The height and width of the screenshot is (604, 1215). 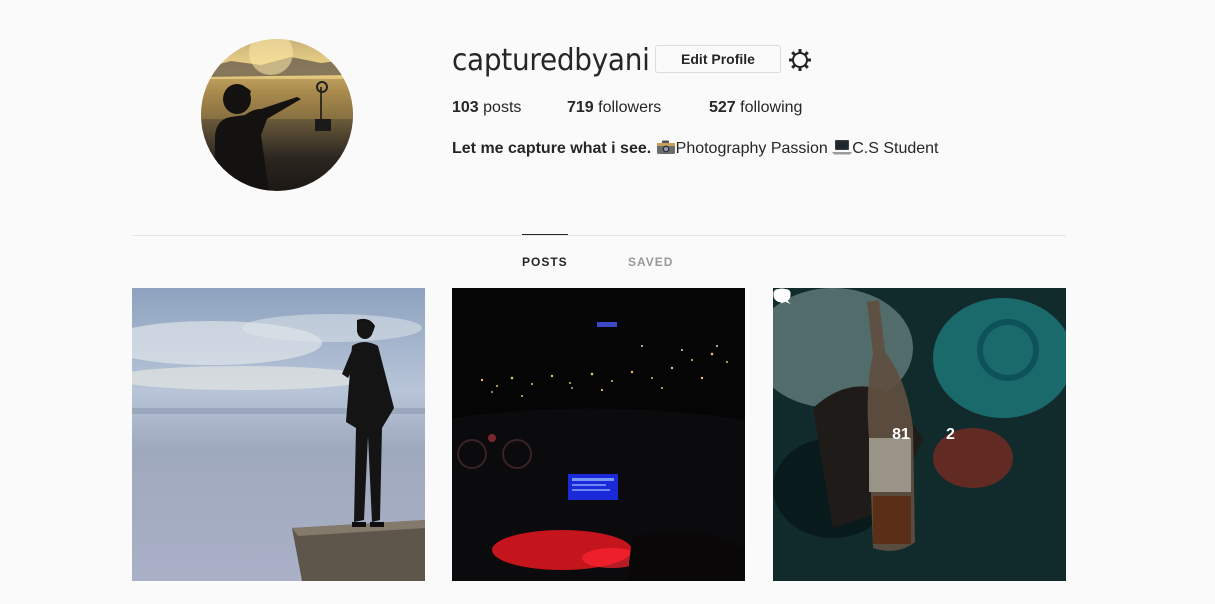 I want to click on likes-stat: 81, so click(x=841, y=366).